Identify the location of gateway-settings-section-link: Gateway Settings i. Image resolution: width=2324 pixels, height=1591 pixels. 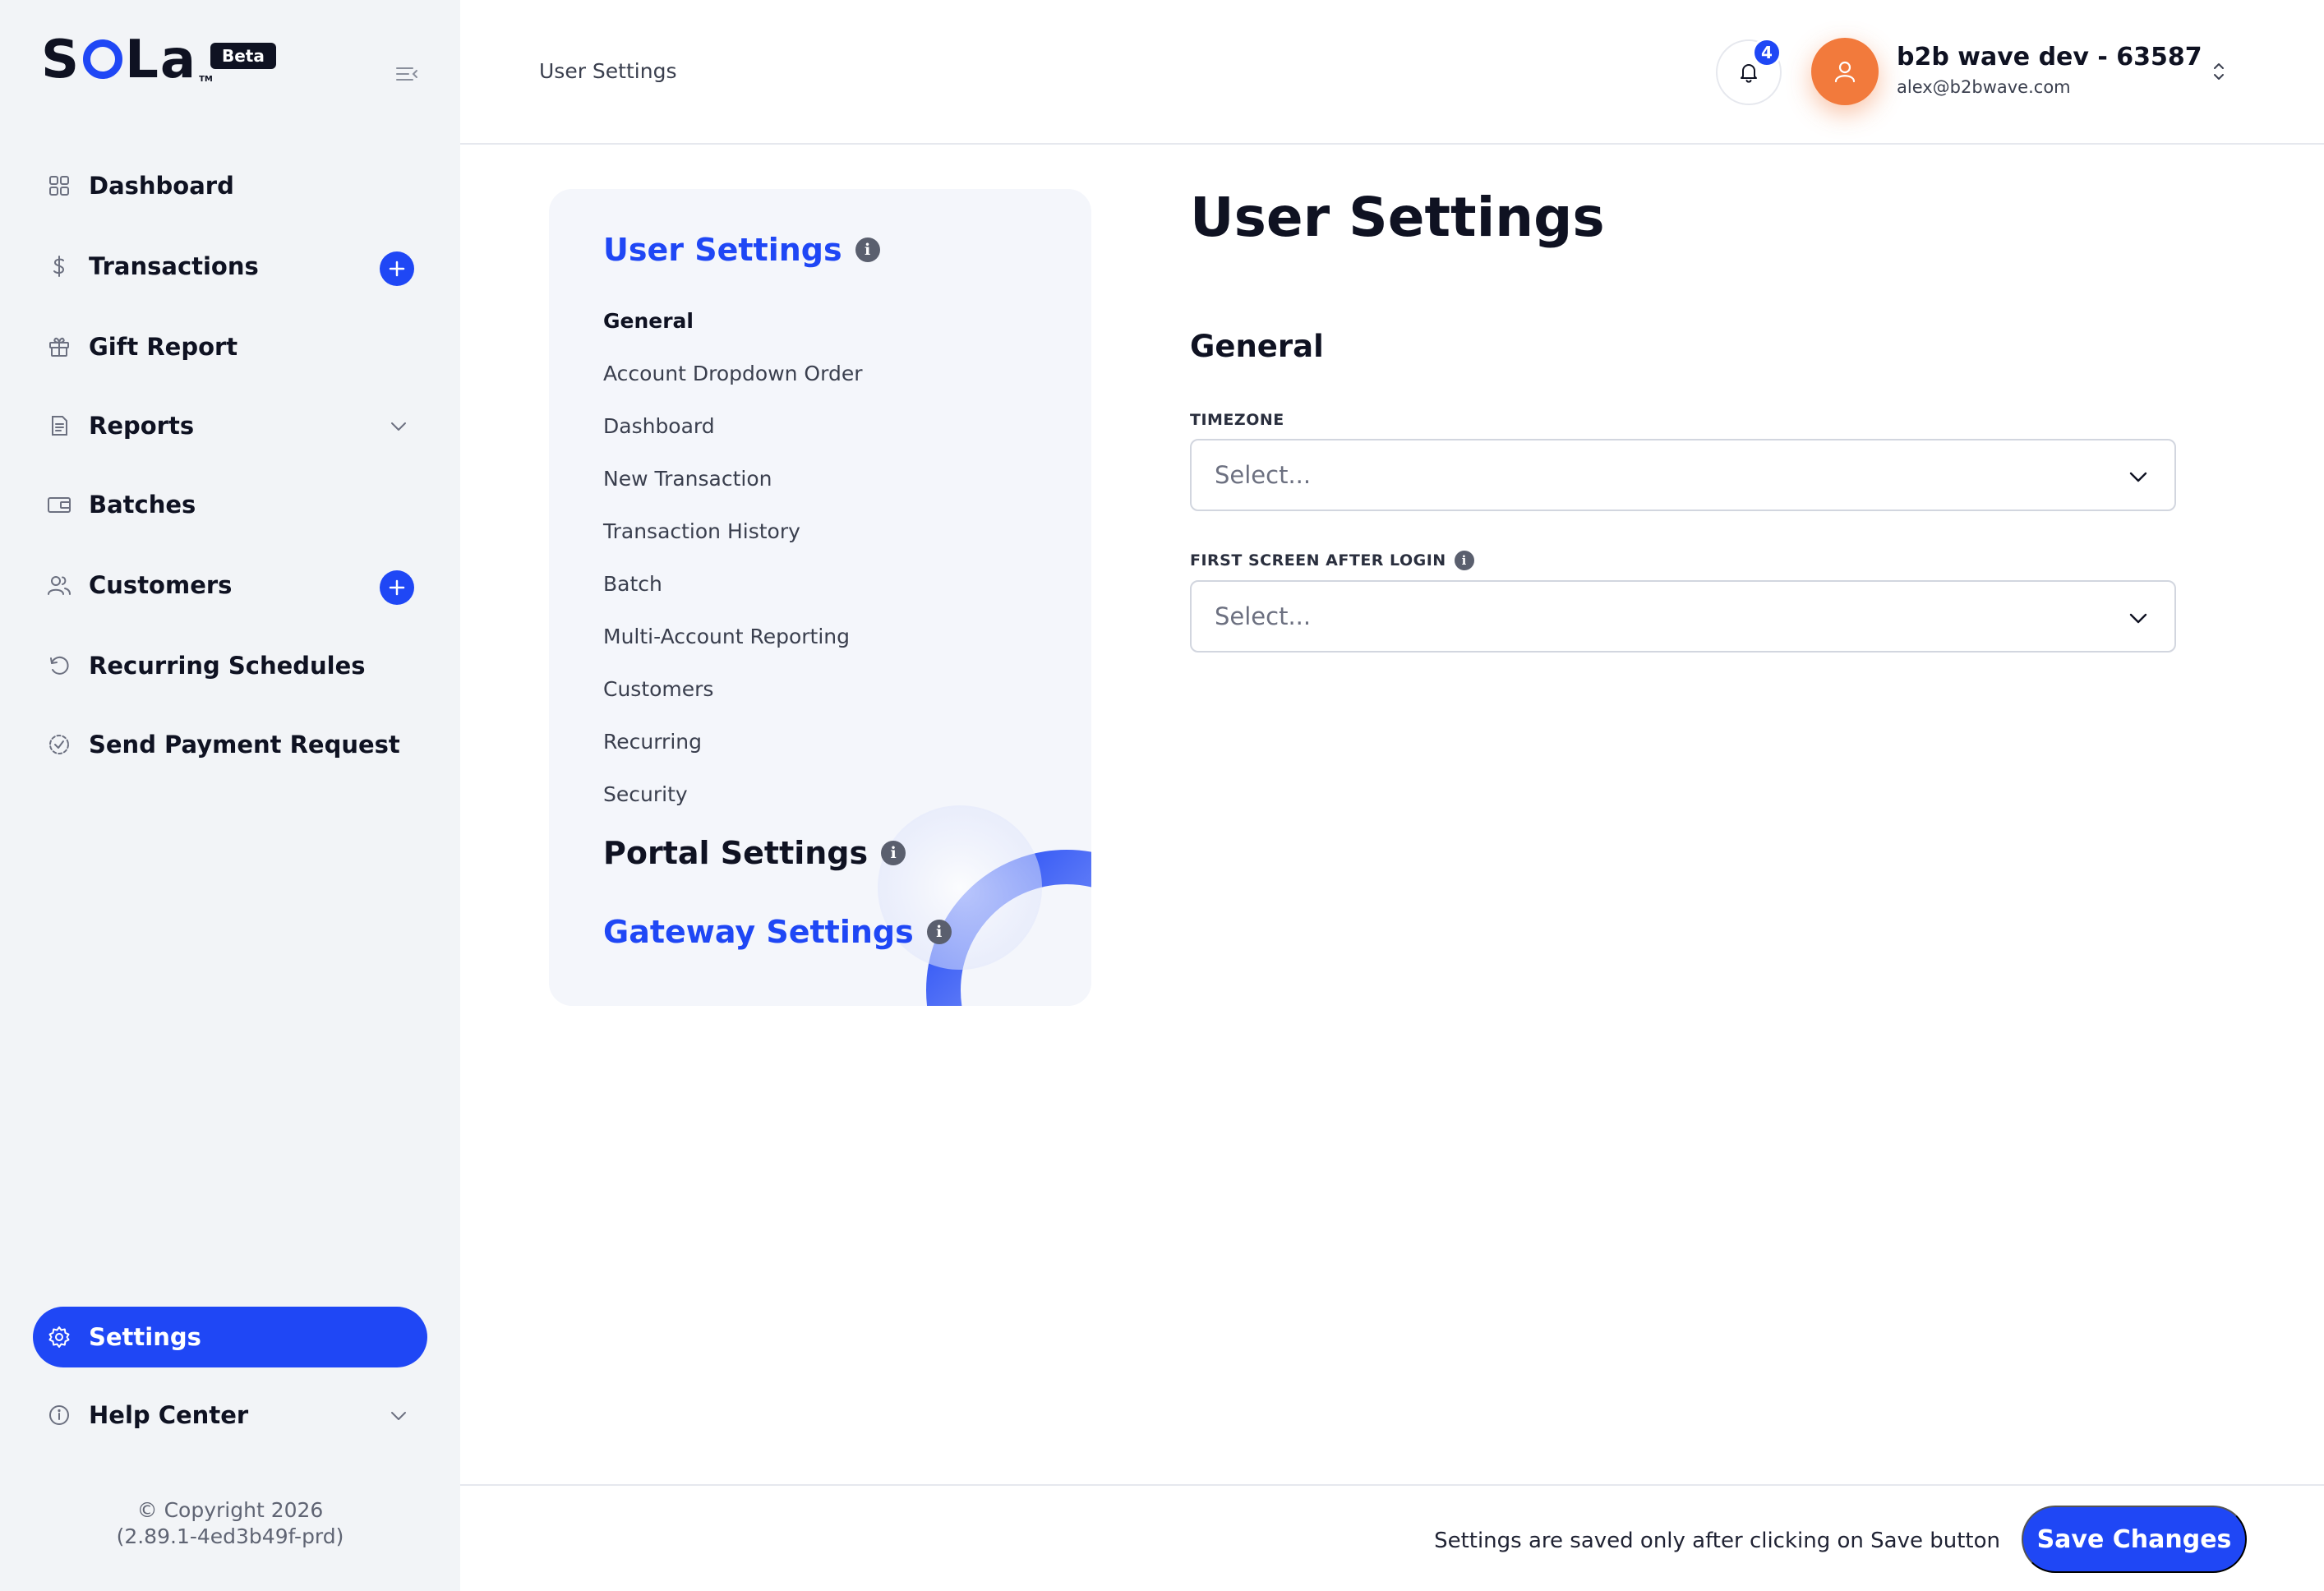
(777, 932).